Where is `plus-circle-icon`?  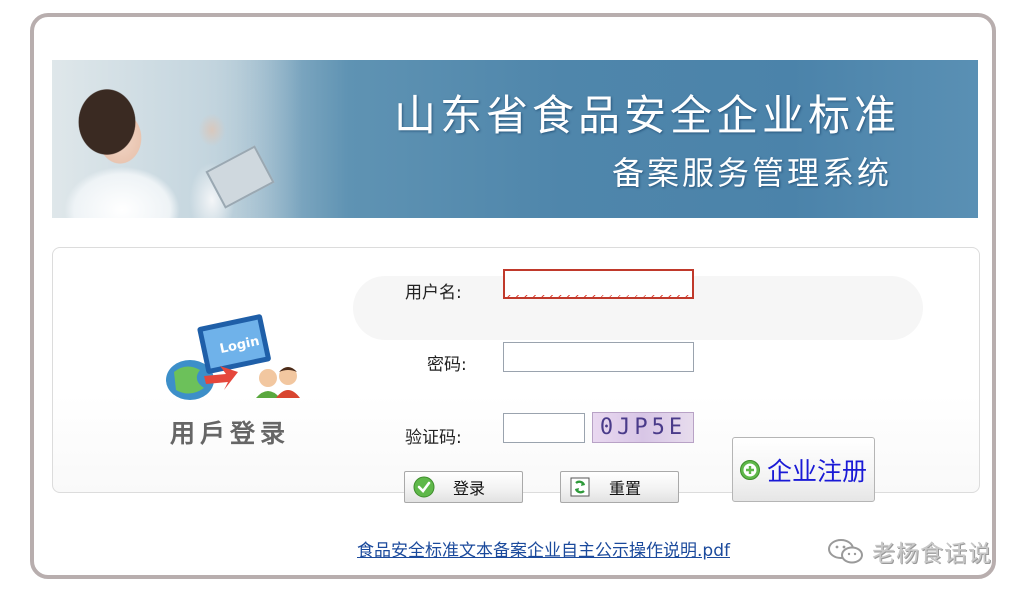 plus-circle-icon is located at coordinates (750, 469).